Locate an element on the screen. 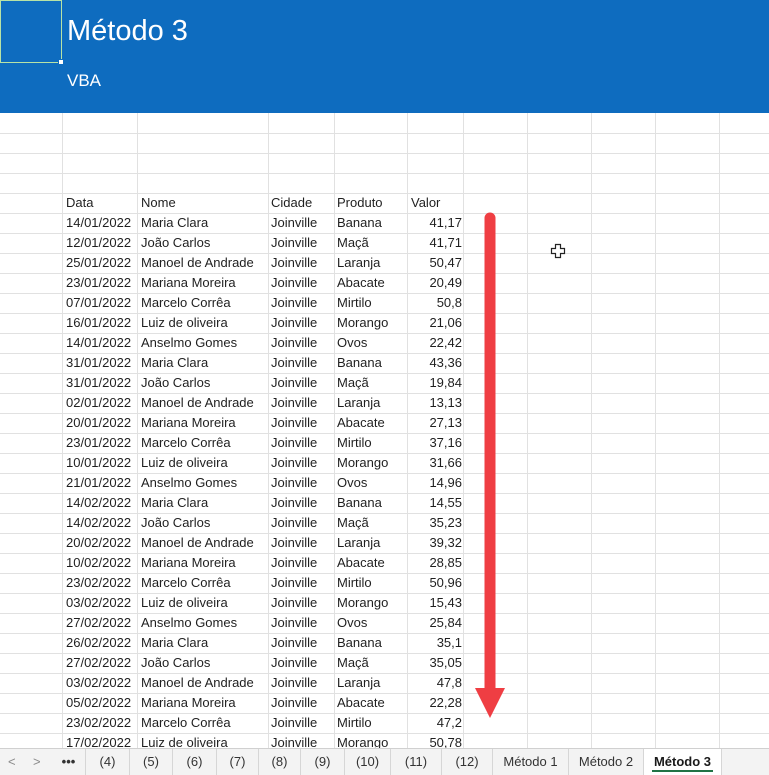 The image size is (769, 775). cell-product: Abacate is located at coordinates (372, 703).